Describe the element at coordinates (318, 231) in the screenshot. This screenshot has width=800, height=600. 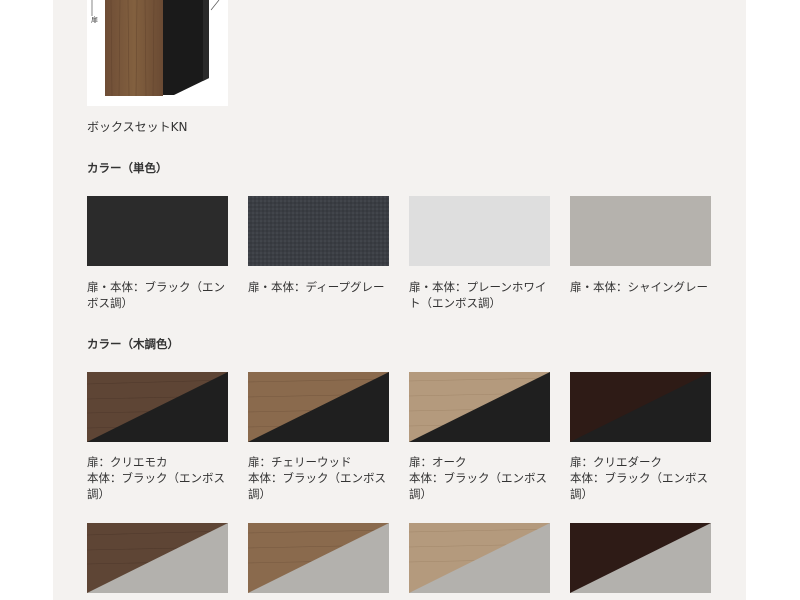
I see `swatch-deep-grey` at that location.